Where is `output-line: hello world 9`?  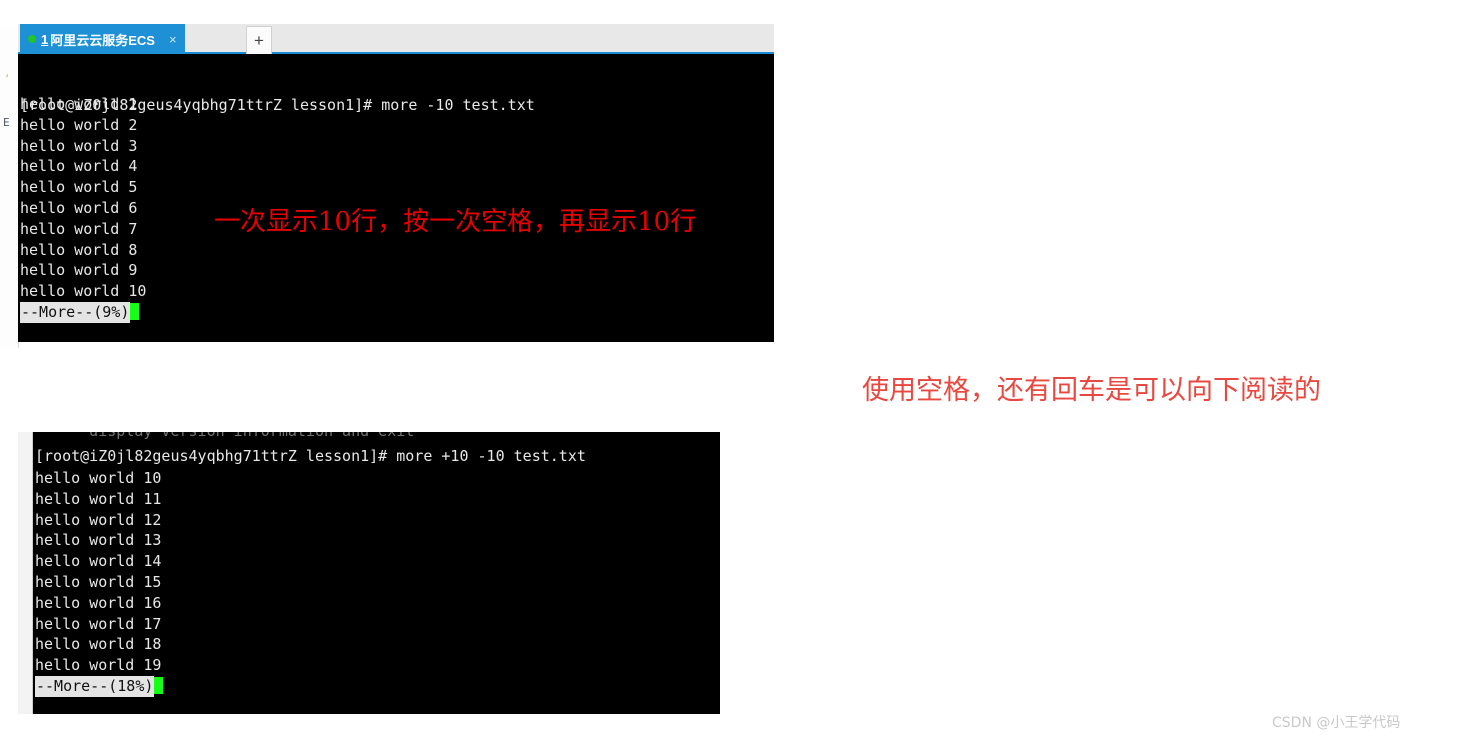 output-line: hello world 9 is located at coordinates (79, 270).